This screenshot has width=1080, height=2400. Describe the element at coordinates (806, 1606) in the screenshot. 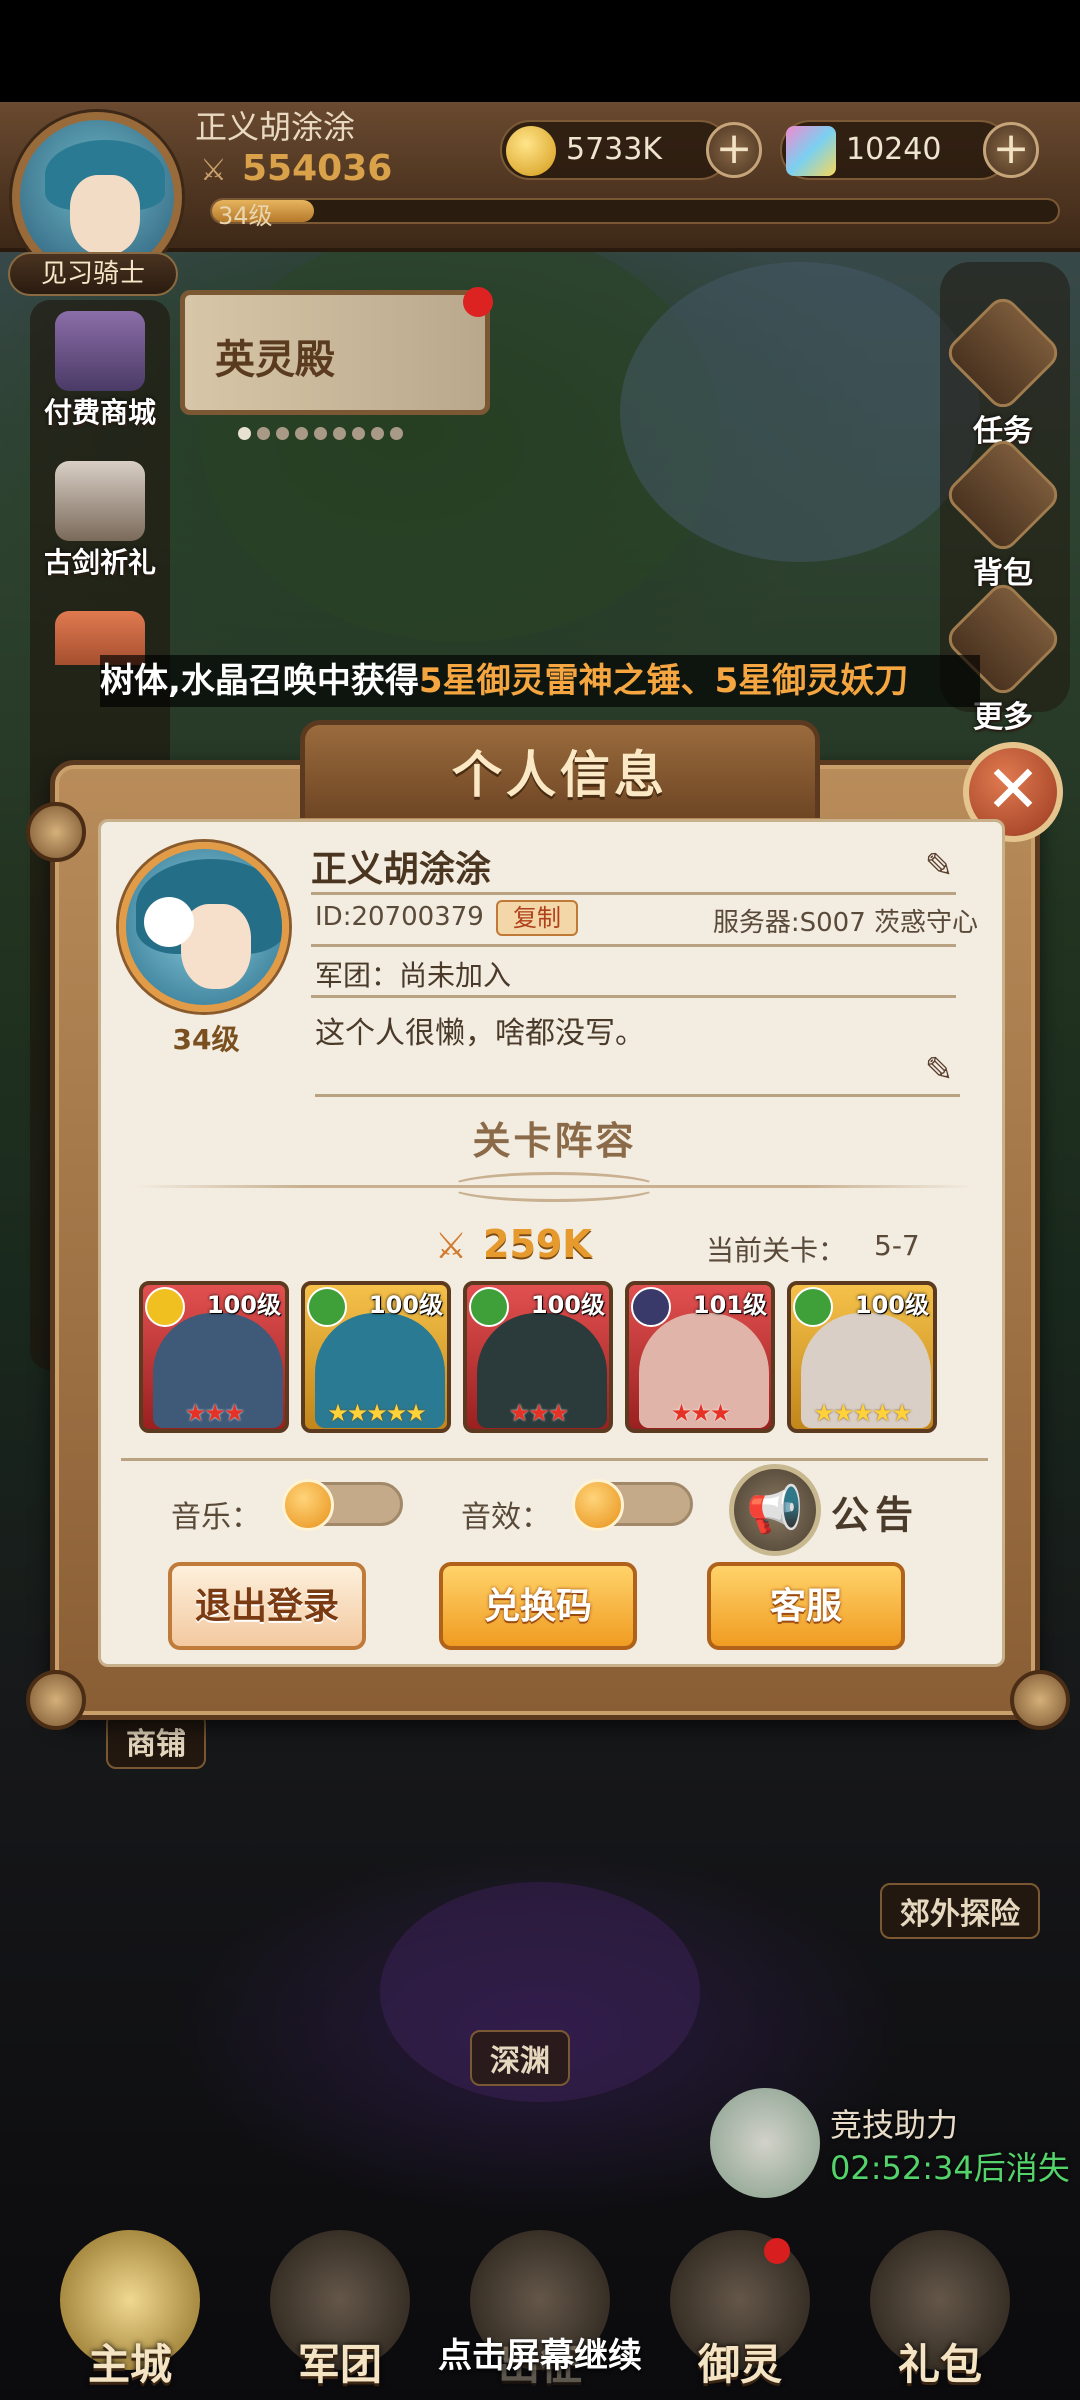

I see `customer-service-button: 客服` at that location.